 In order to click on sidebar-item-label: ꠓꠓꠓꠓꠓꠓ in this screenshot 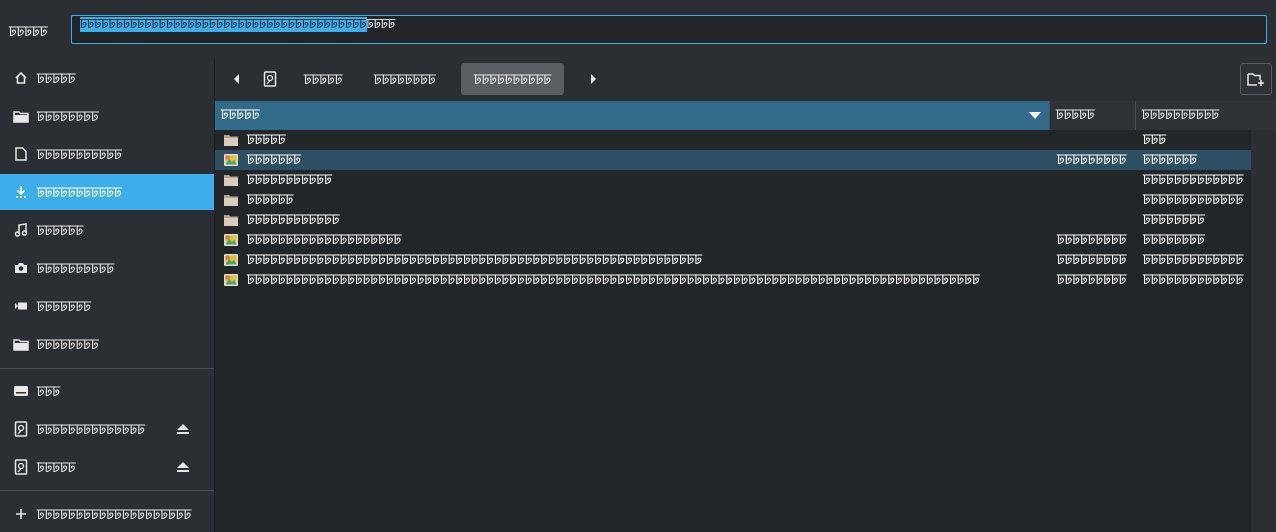, I will do `click(60, 230)`.